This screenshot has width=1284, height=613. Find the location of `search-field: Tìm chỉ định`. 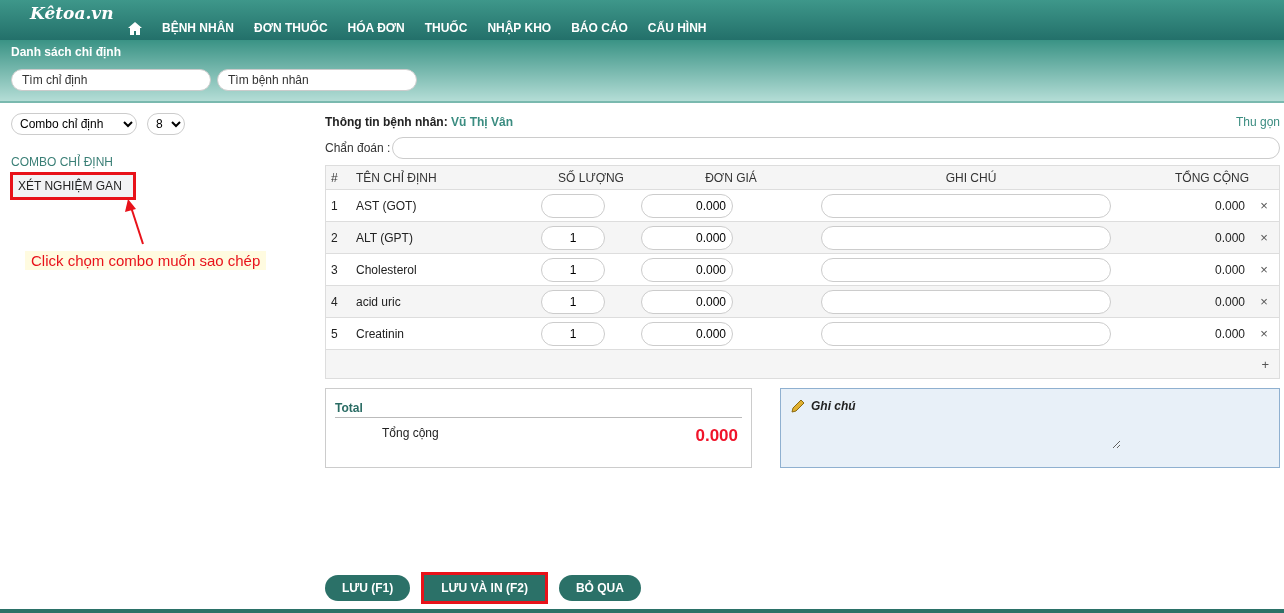

search-field: Tìm chỉ định is located at coordinates (111, 80).